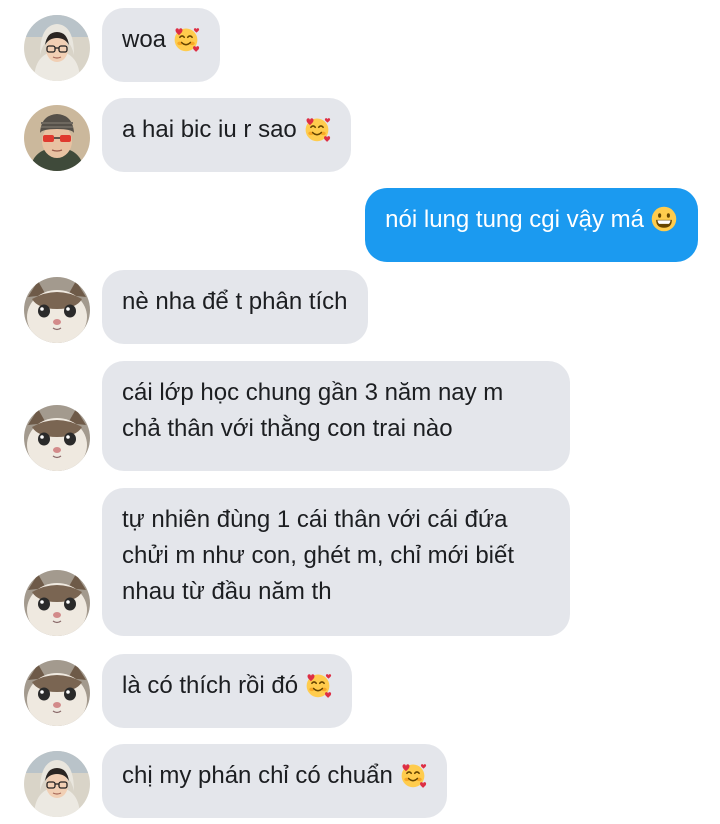  Describe the element at coordinates (235, 301) in the screenshot. I see `message-line: nè nha để t phân tích` at that location.